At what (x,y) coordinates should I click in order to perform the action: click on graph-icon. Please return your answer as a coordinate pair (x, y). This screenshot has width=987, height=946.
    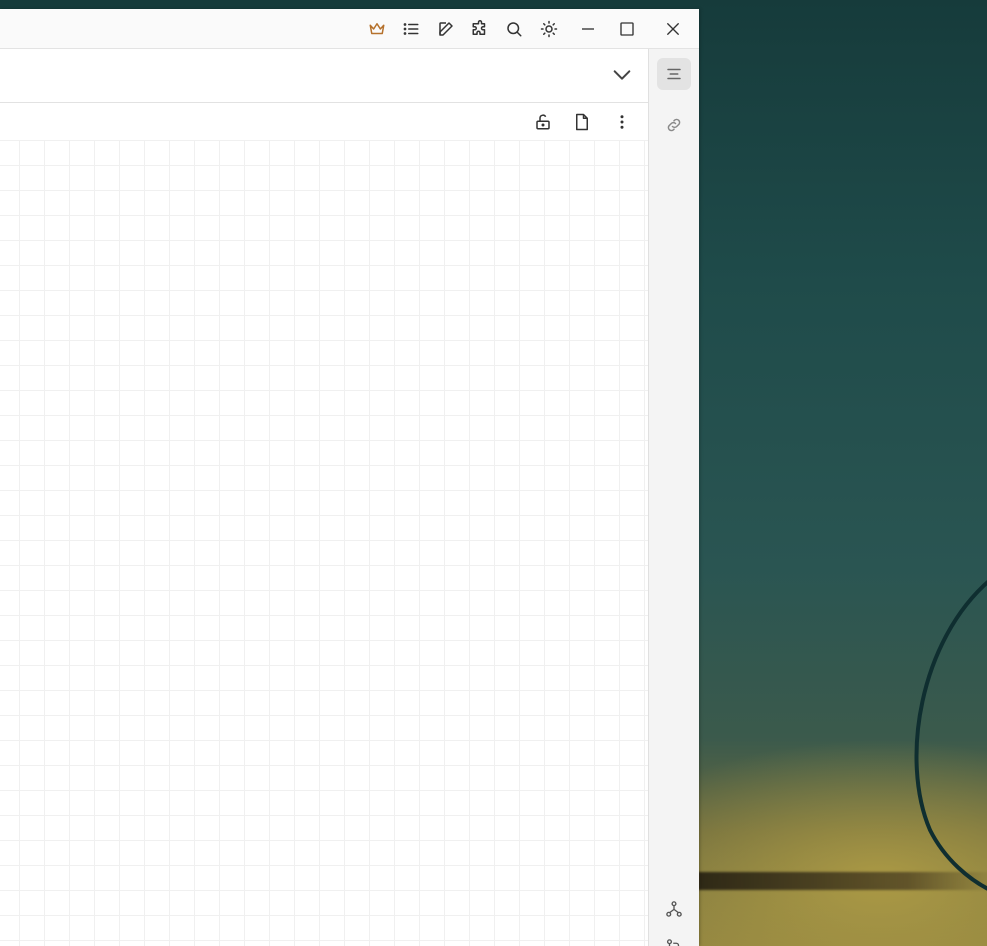
    Looking at the image, I should click on (674, 909).